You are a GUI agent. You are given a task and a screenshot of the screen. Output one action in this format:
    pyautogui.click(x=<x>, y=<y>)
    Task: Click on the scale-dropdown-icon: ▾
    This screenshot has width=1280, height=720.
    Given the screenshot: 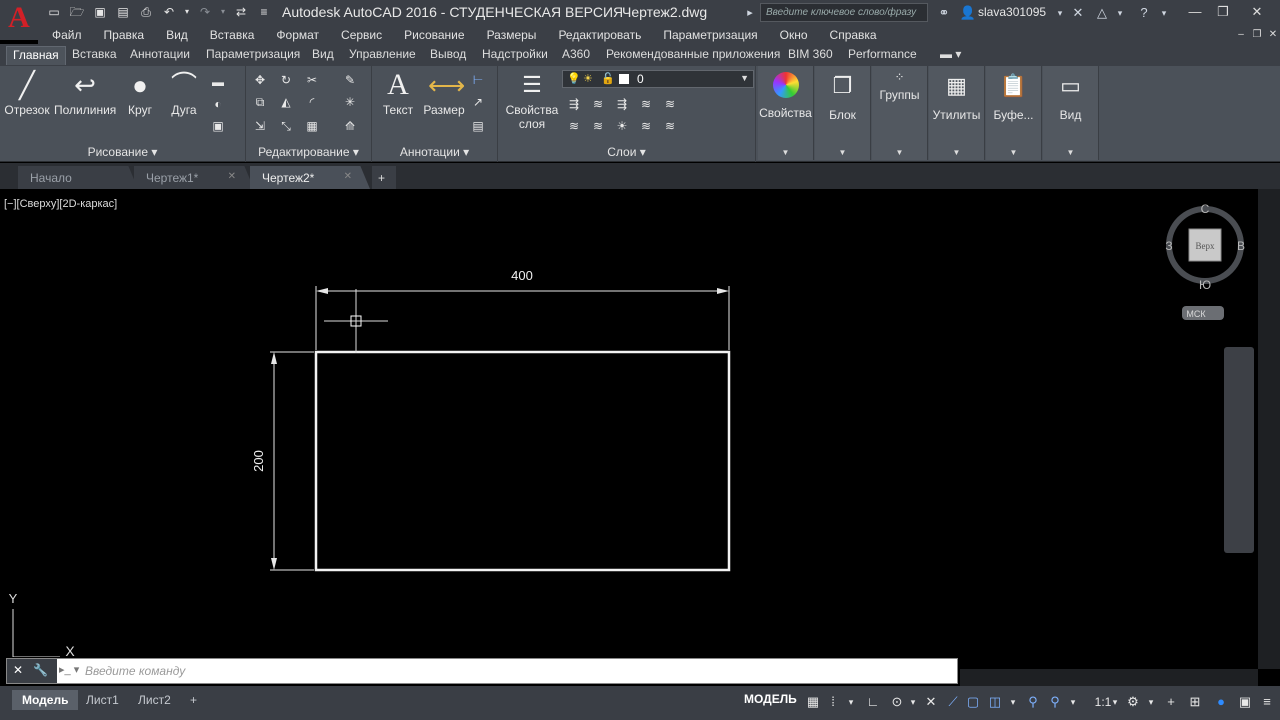 What is the action you would take?
    pyautogui.click(x=1115, y=702)
    